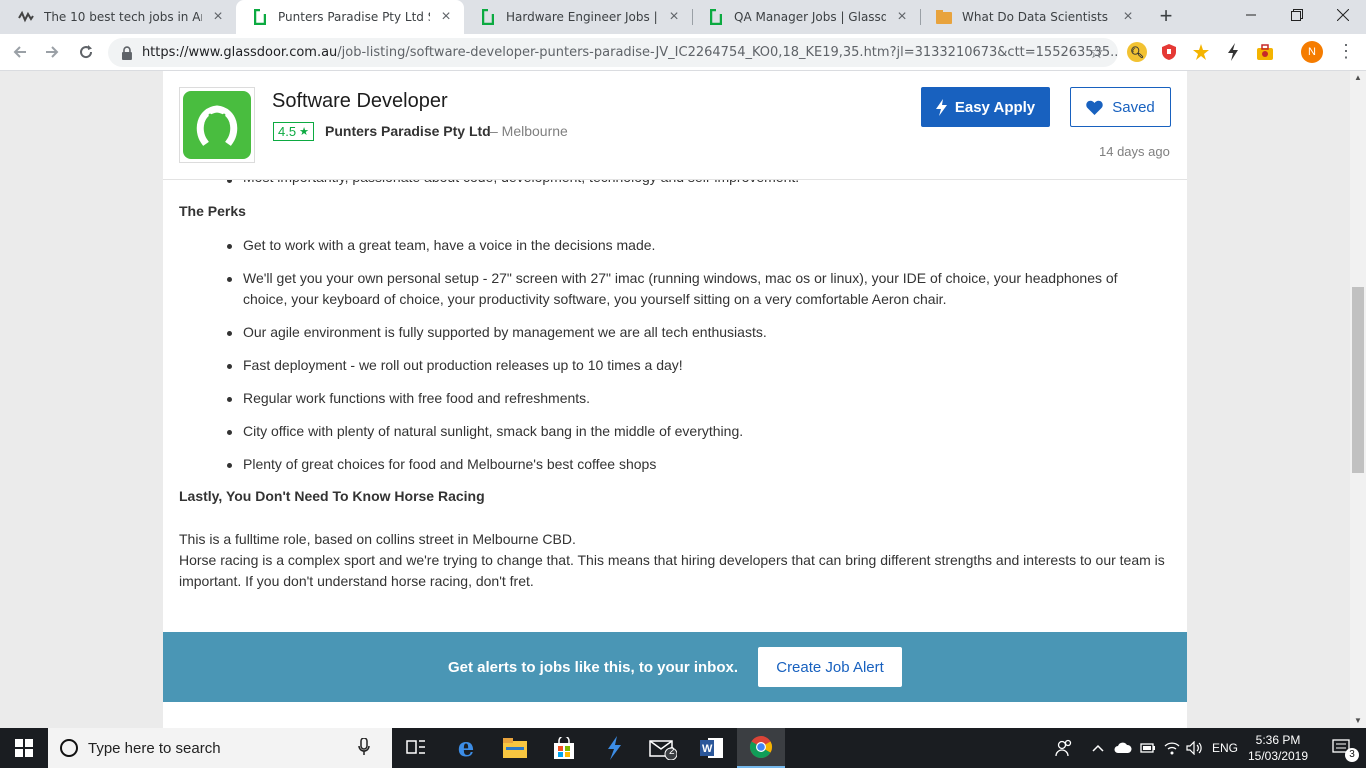 This screenshot has height=768, width=1366. Describe the element at coordinates (761, 748) in the screenshot. I see `chrome-icon` at that location.